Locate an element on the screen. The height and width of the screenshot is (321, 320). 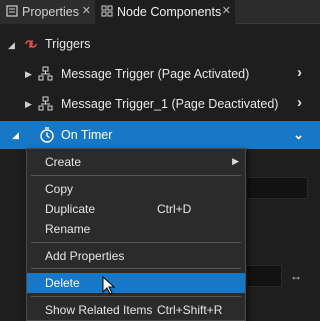
components-icon is located at coordinates (107, 12).